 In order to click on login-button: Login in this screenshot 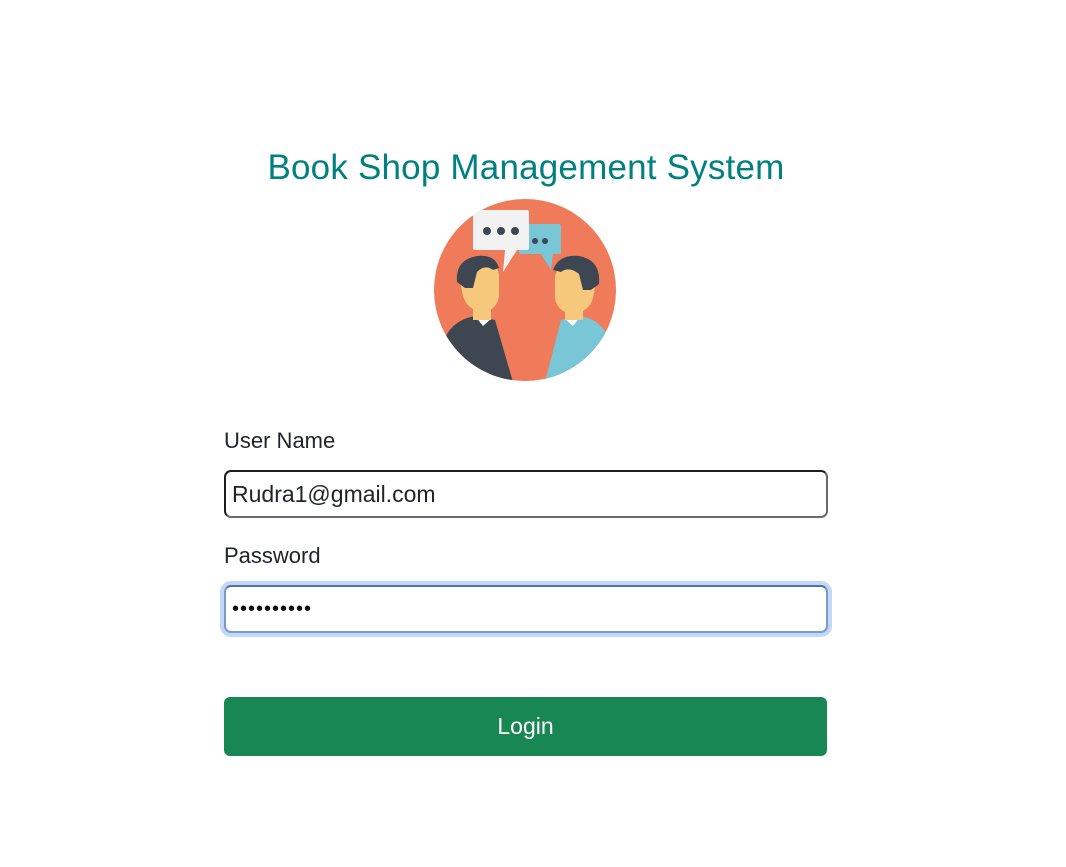, I will do `click(525, 726)`.